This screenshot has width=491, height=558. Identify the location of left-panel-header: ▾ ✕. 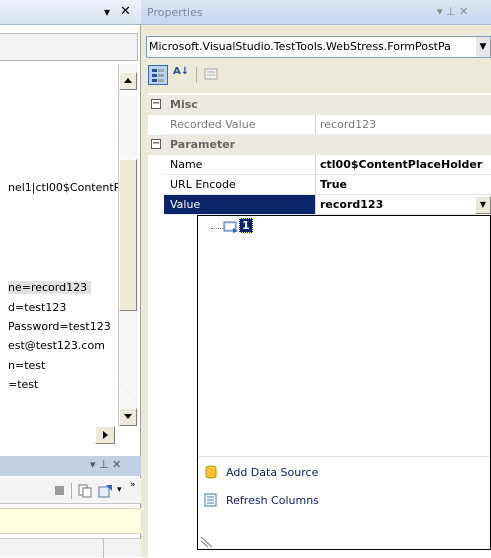
(70, 12).